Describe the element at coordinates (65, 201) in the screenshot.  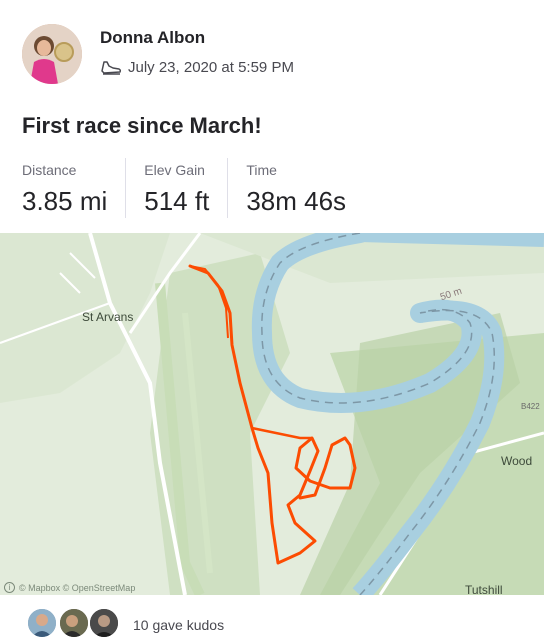
I see `stat-value: 3.85 mi` at that location.